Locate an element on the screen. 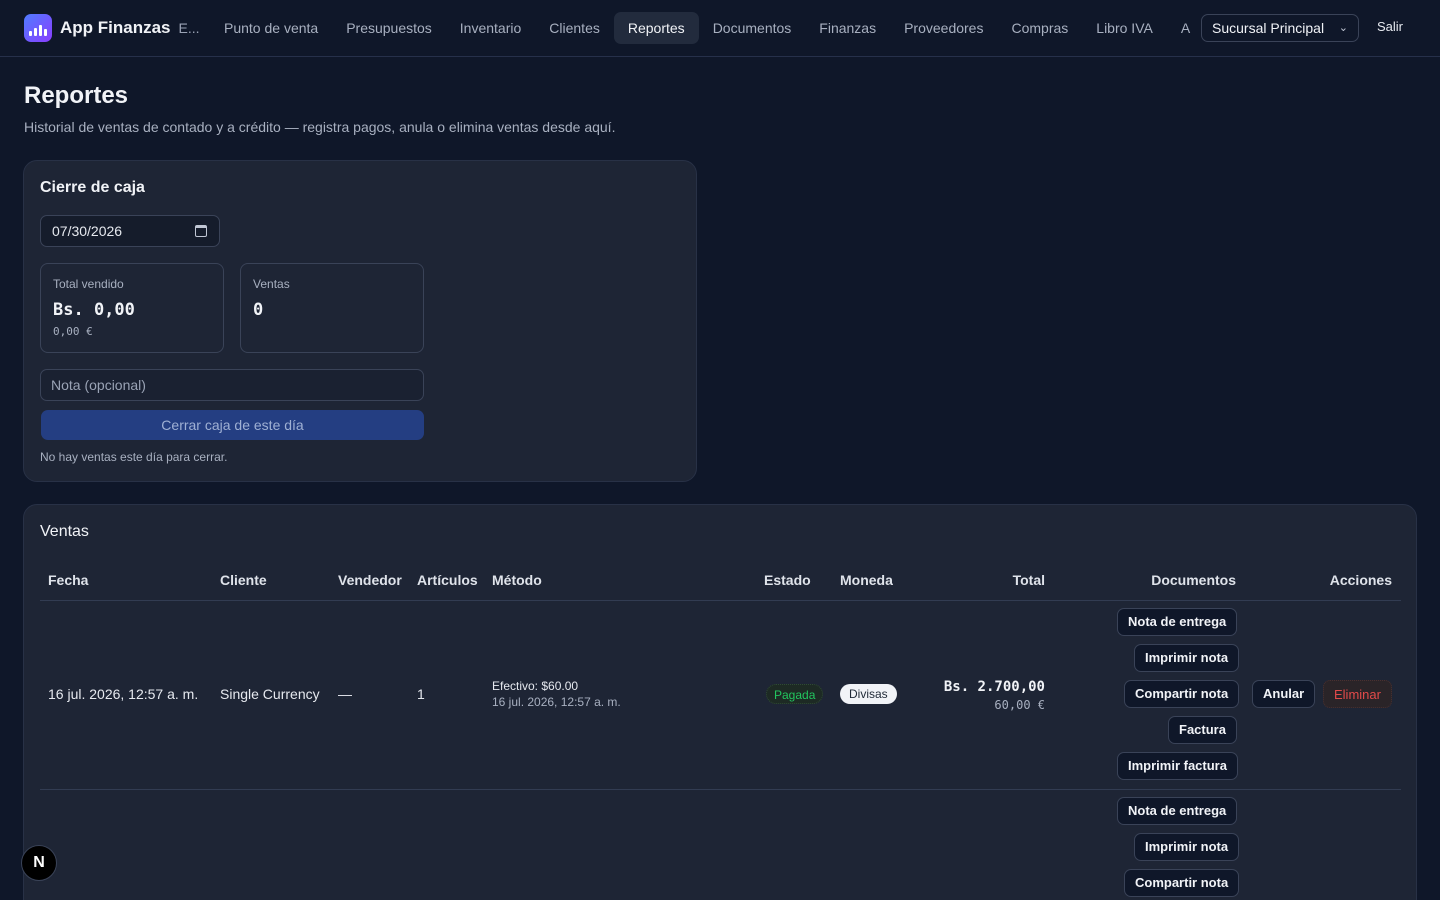 The image size is (1440, 900). row-client: Single Currency is located at coordinates (270, 694).